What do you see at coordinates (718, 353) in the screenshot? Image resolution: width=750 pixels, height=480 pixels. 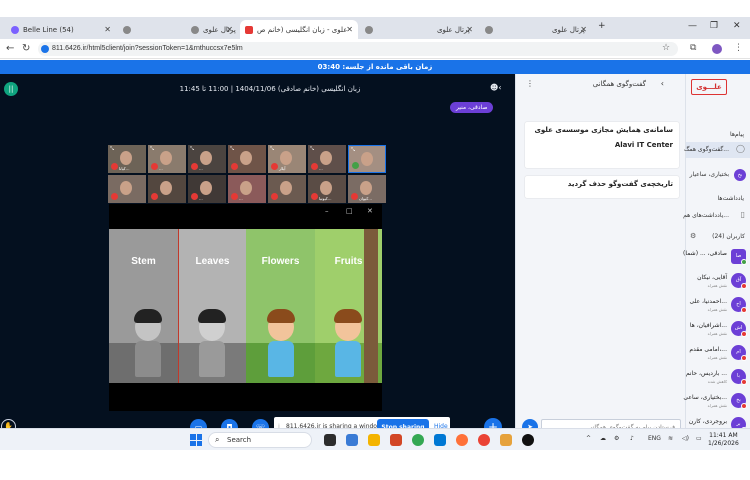 I see `user-list-item: ام امامی مقدم،... نقش همراه` at bounding box center [718, 353].